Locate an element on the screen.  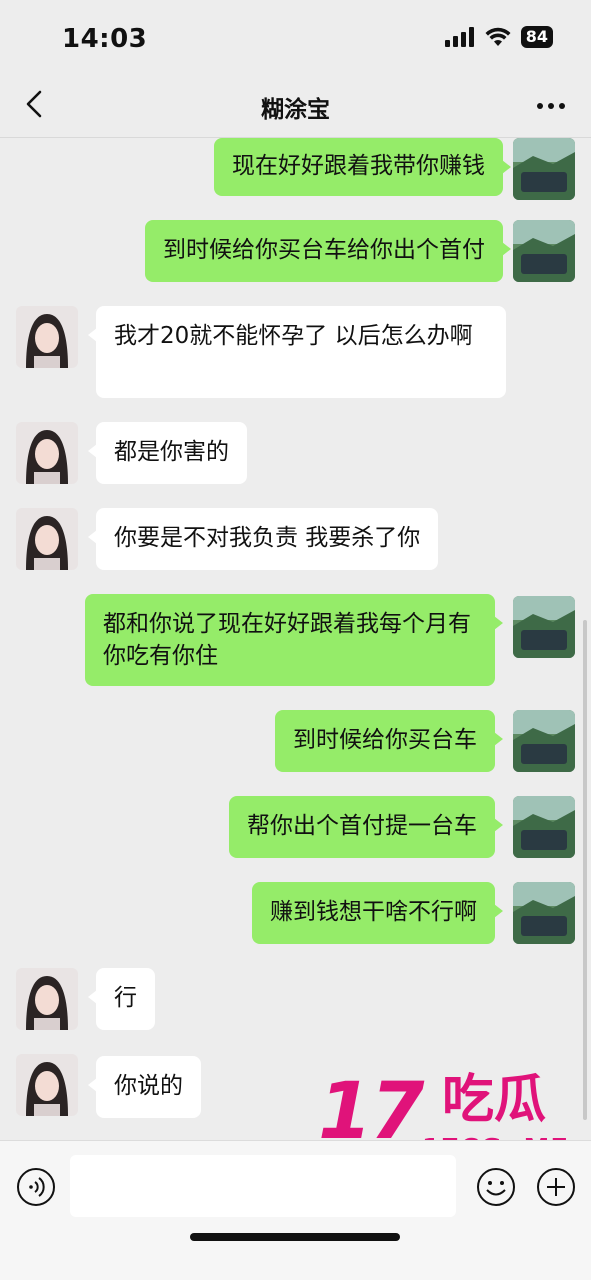
message-bubble: 都是你害的 is located at coordinates (167, 453).